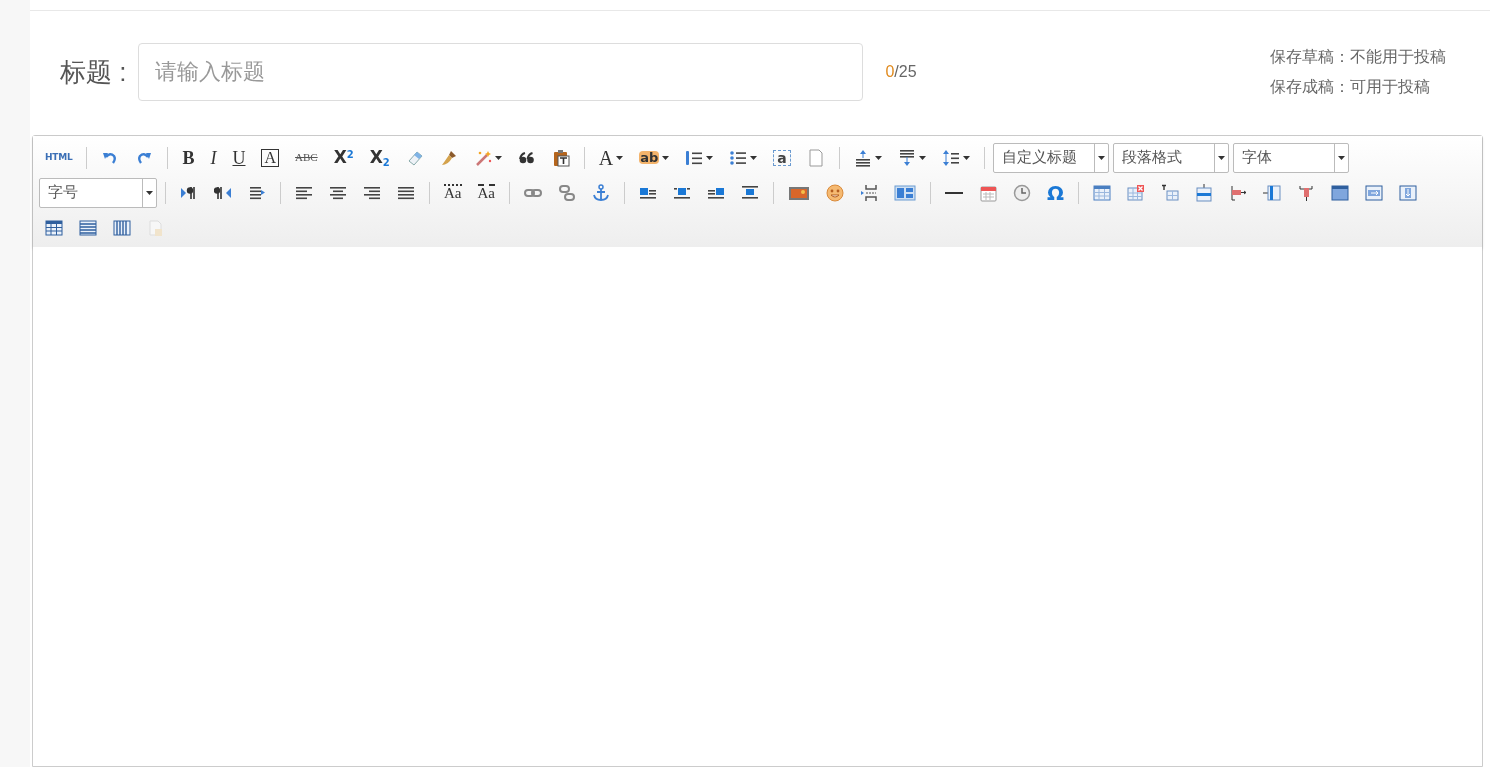 Image resolution: width=1490 pixels, height=767 pixels. Describe the element at coordinates (156, 227) in the screenshot. I see `document-icon` at that location.